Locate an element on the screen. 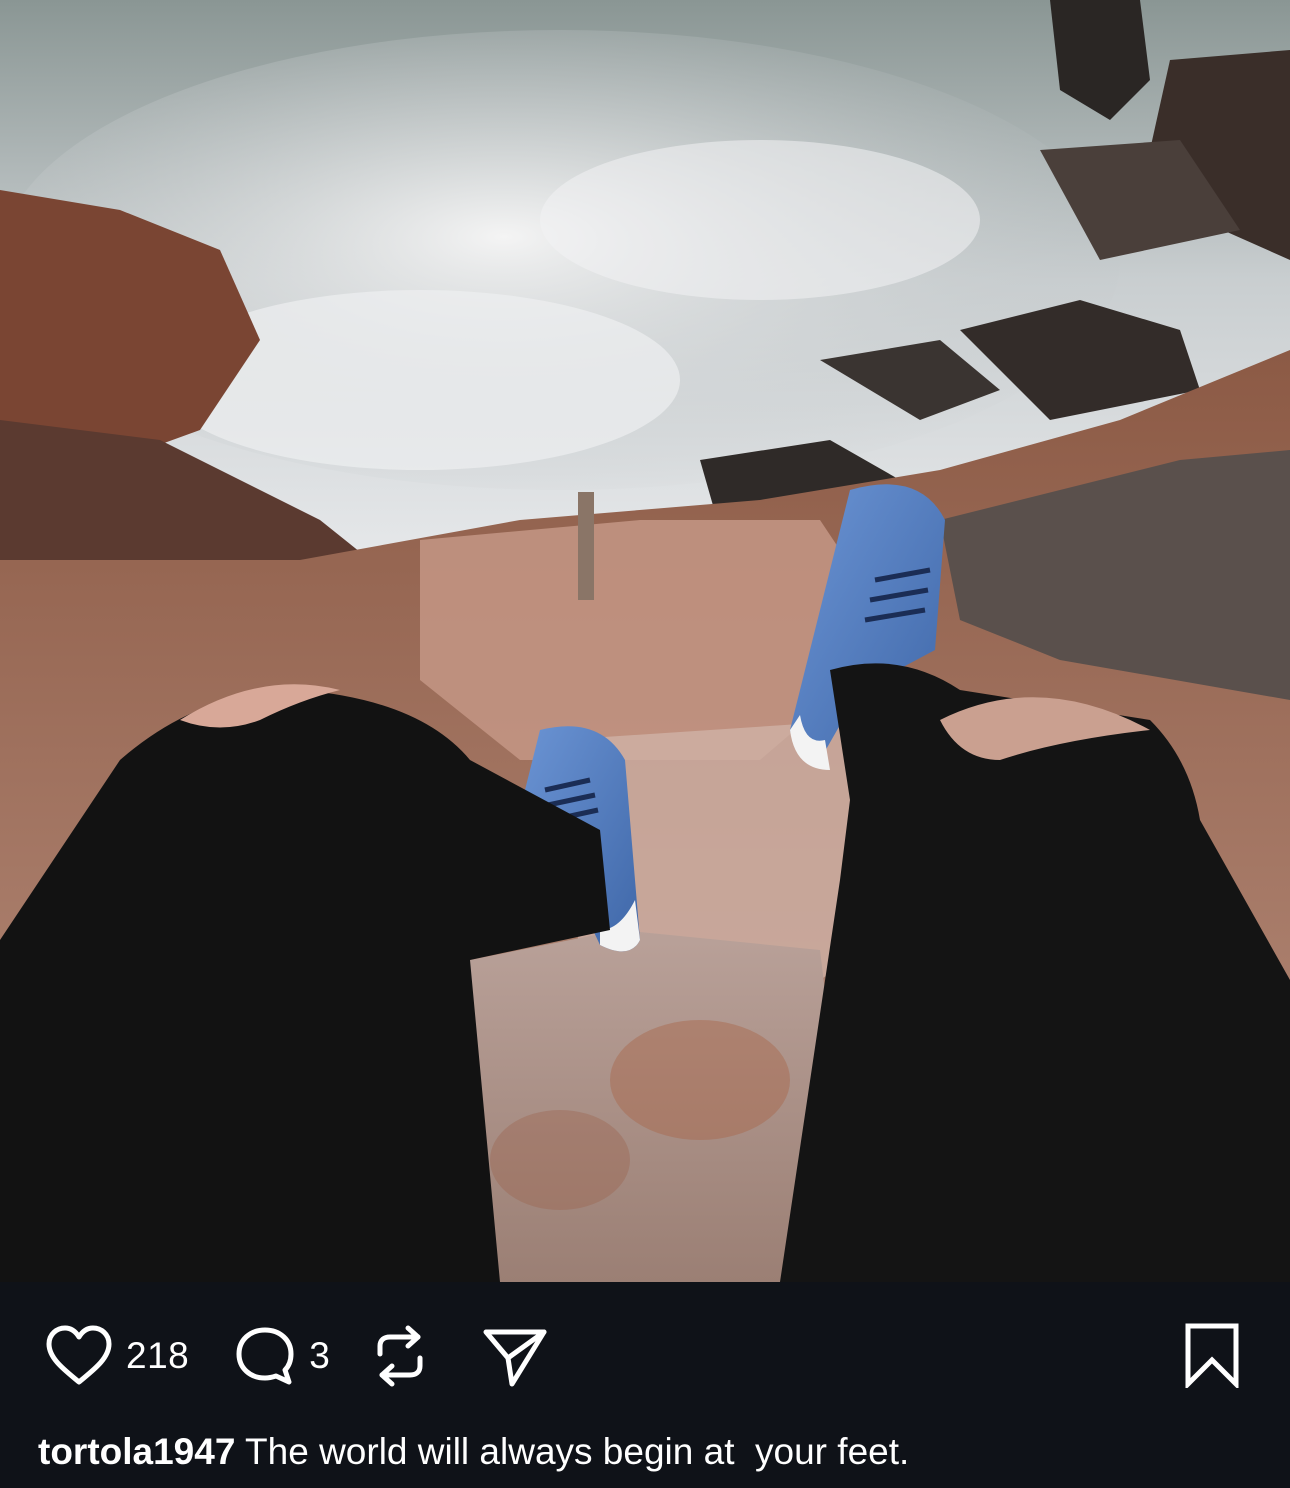 The image size is (1290, 1488). like-button: 218 is located at coordinates (116, 1356).